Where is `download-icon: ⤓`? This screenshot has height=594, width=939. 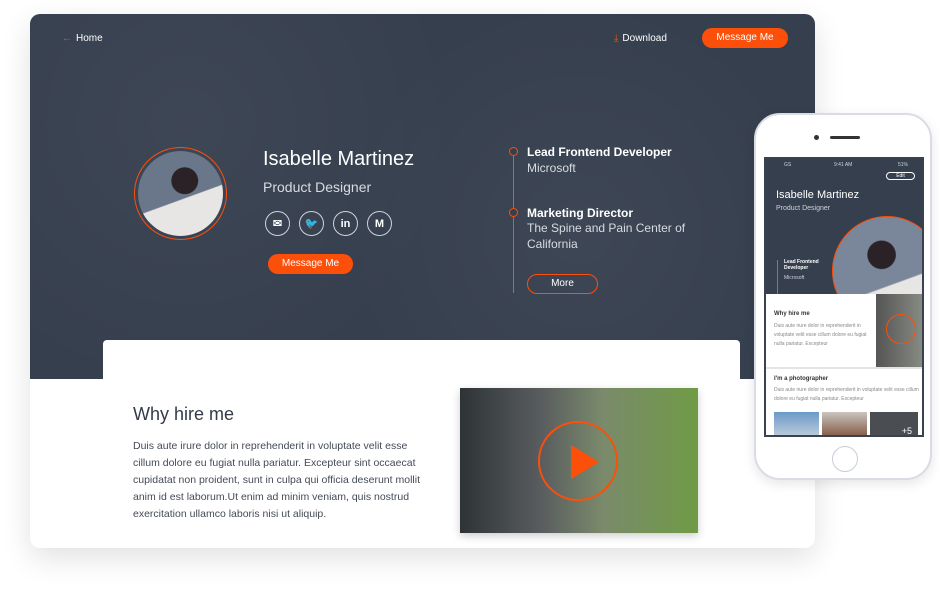
download-icon: ⤓ is located at coordinates (616, 38).